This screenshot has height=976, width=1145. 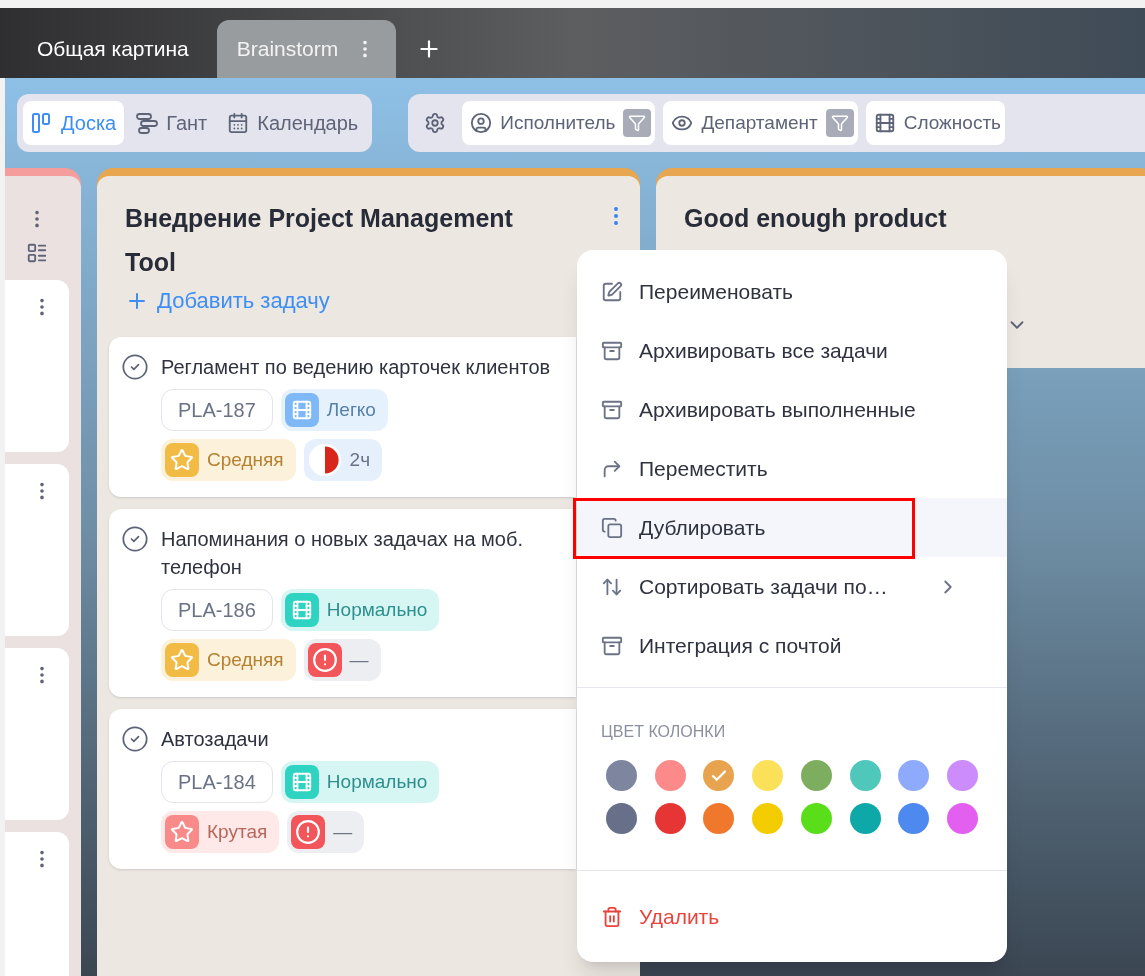 What do you see at coordinates (217, 610) in the screenshot?
I see `task-id: PLA-186` at bounding box center [217, 610].